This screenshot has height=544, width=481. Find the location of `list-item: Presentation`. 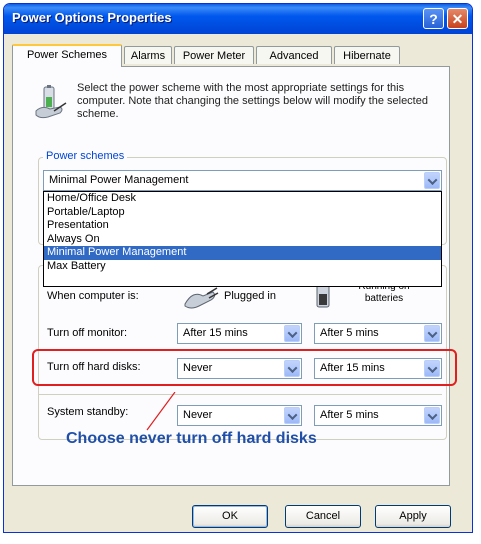

list-item: Presentation is located at coordinates (242, 226).